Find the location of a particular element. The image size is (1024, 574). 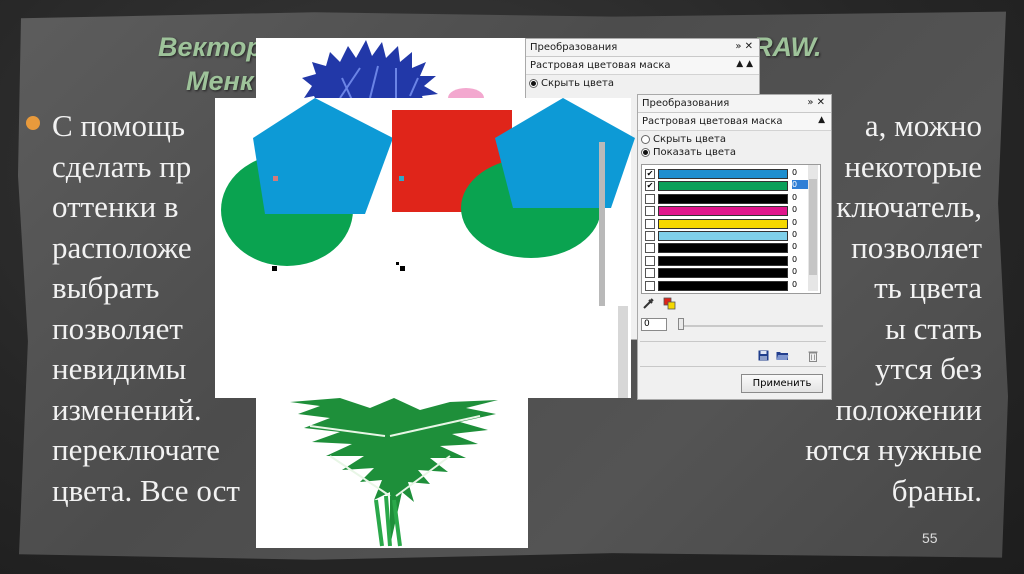

panel-front-titlebar: Преобразования » ✕ is located at coordinates (734, 104).